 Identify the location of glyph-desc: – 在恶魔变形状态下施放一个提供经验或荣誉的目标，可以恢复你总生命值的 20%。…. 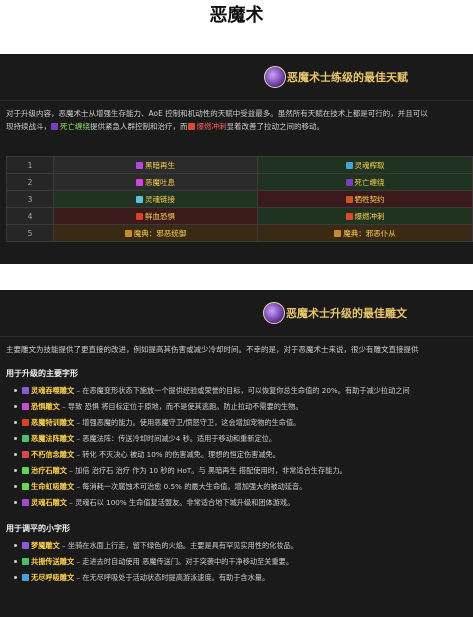
(242, 390).